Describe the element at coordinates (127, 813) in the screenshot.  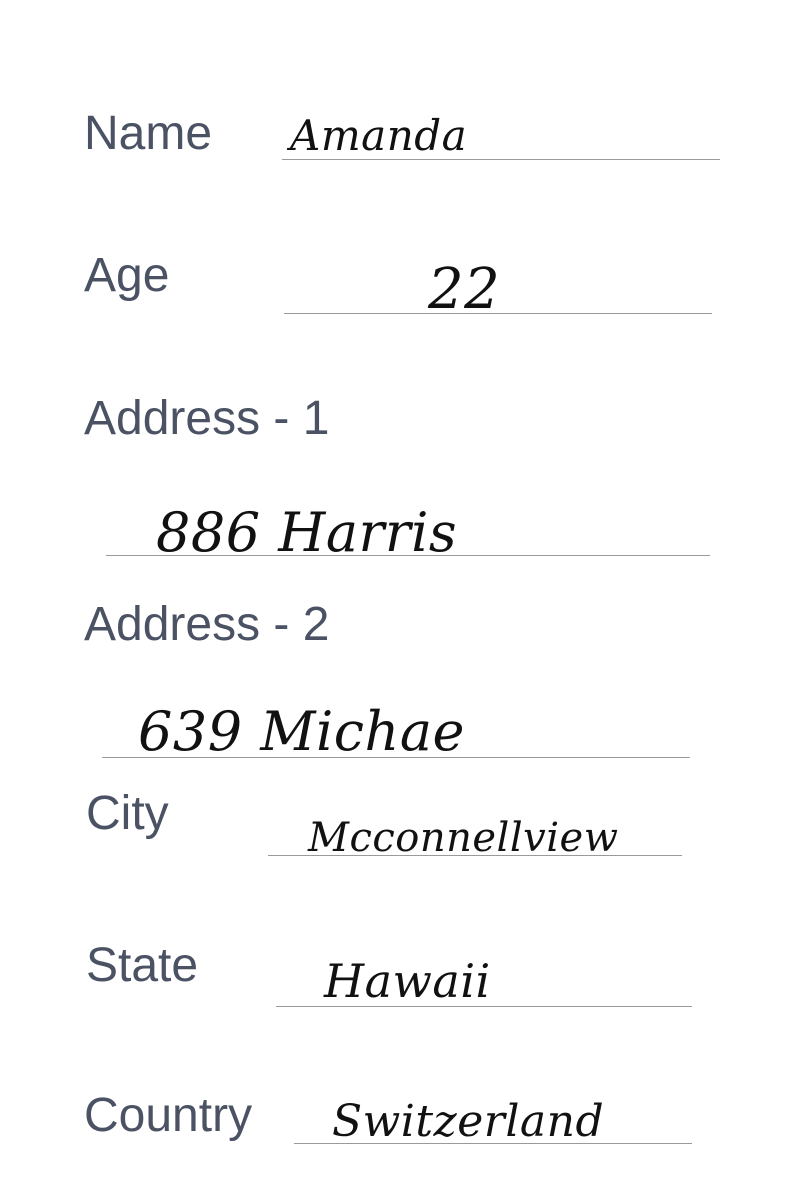
I see `city-label: City` at that location.